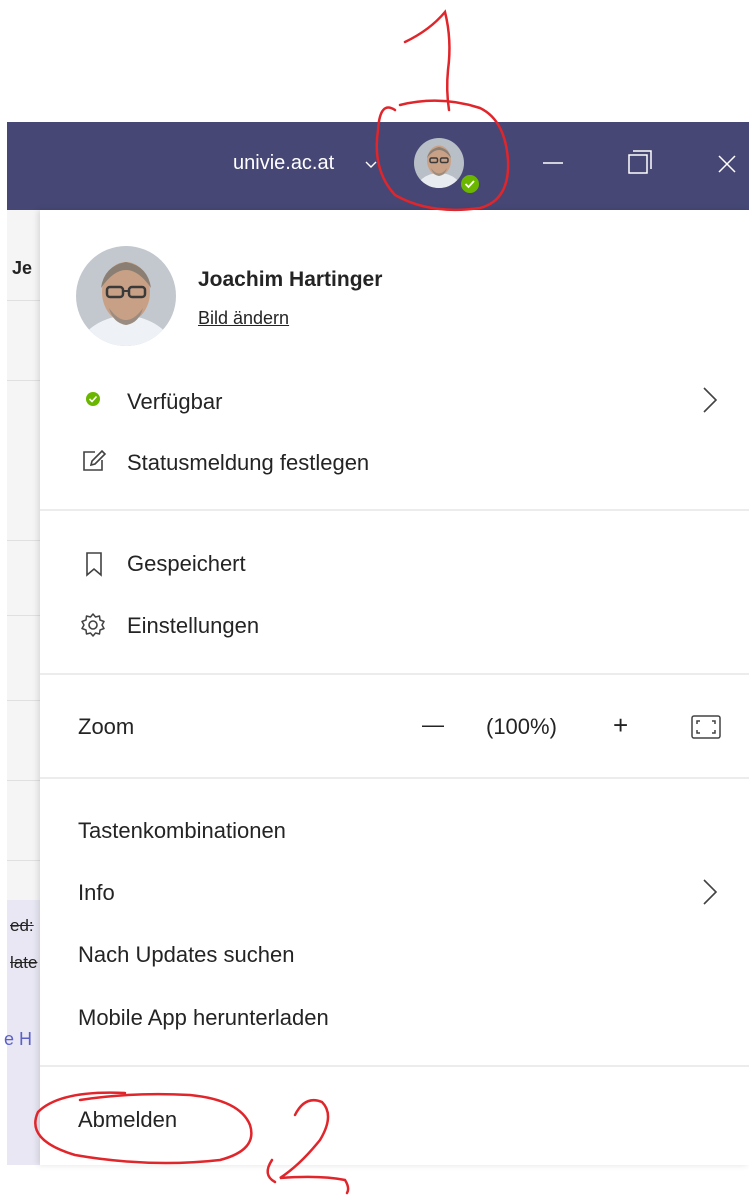 Image resolution: width=749 pixels, height=1195 pixels. I want to click on maximize-icon, so click(640, 163).